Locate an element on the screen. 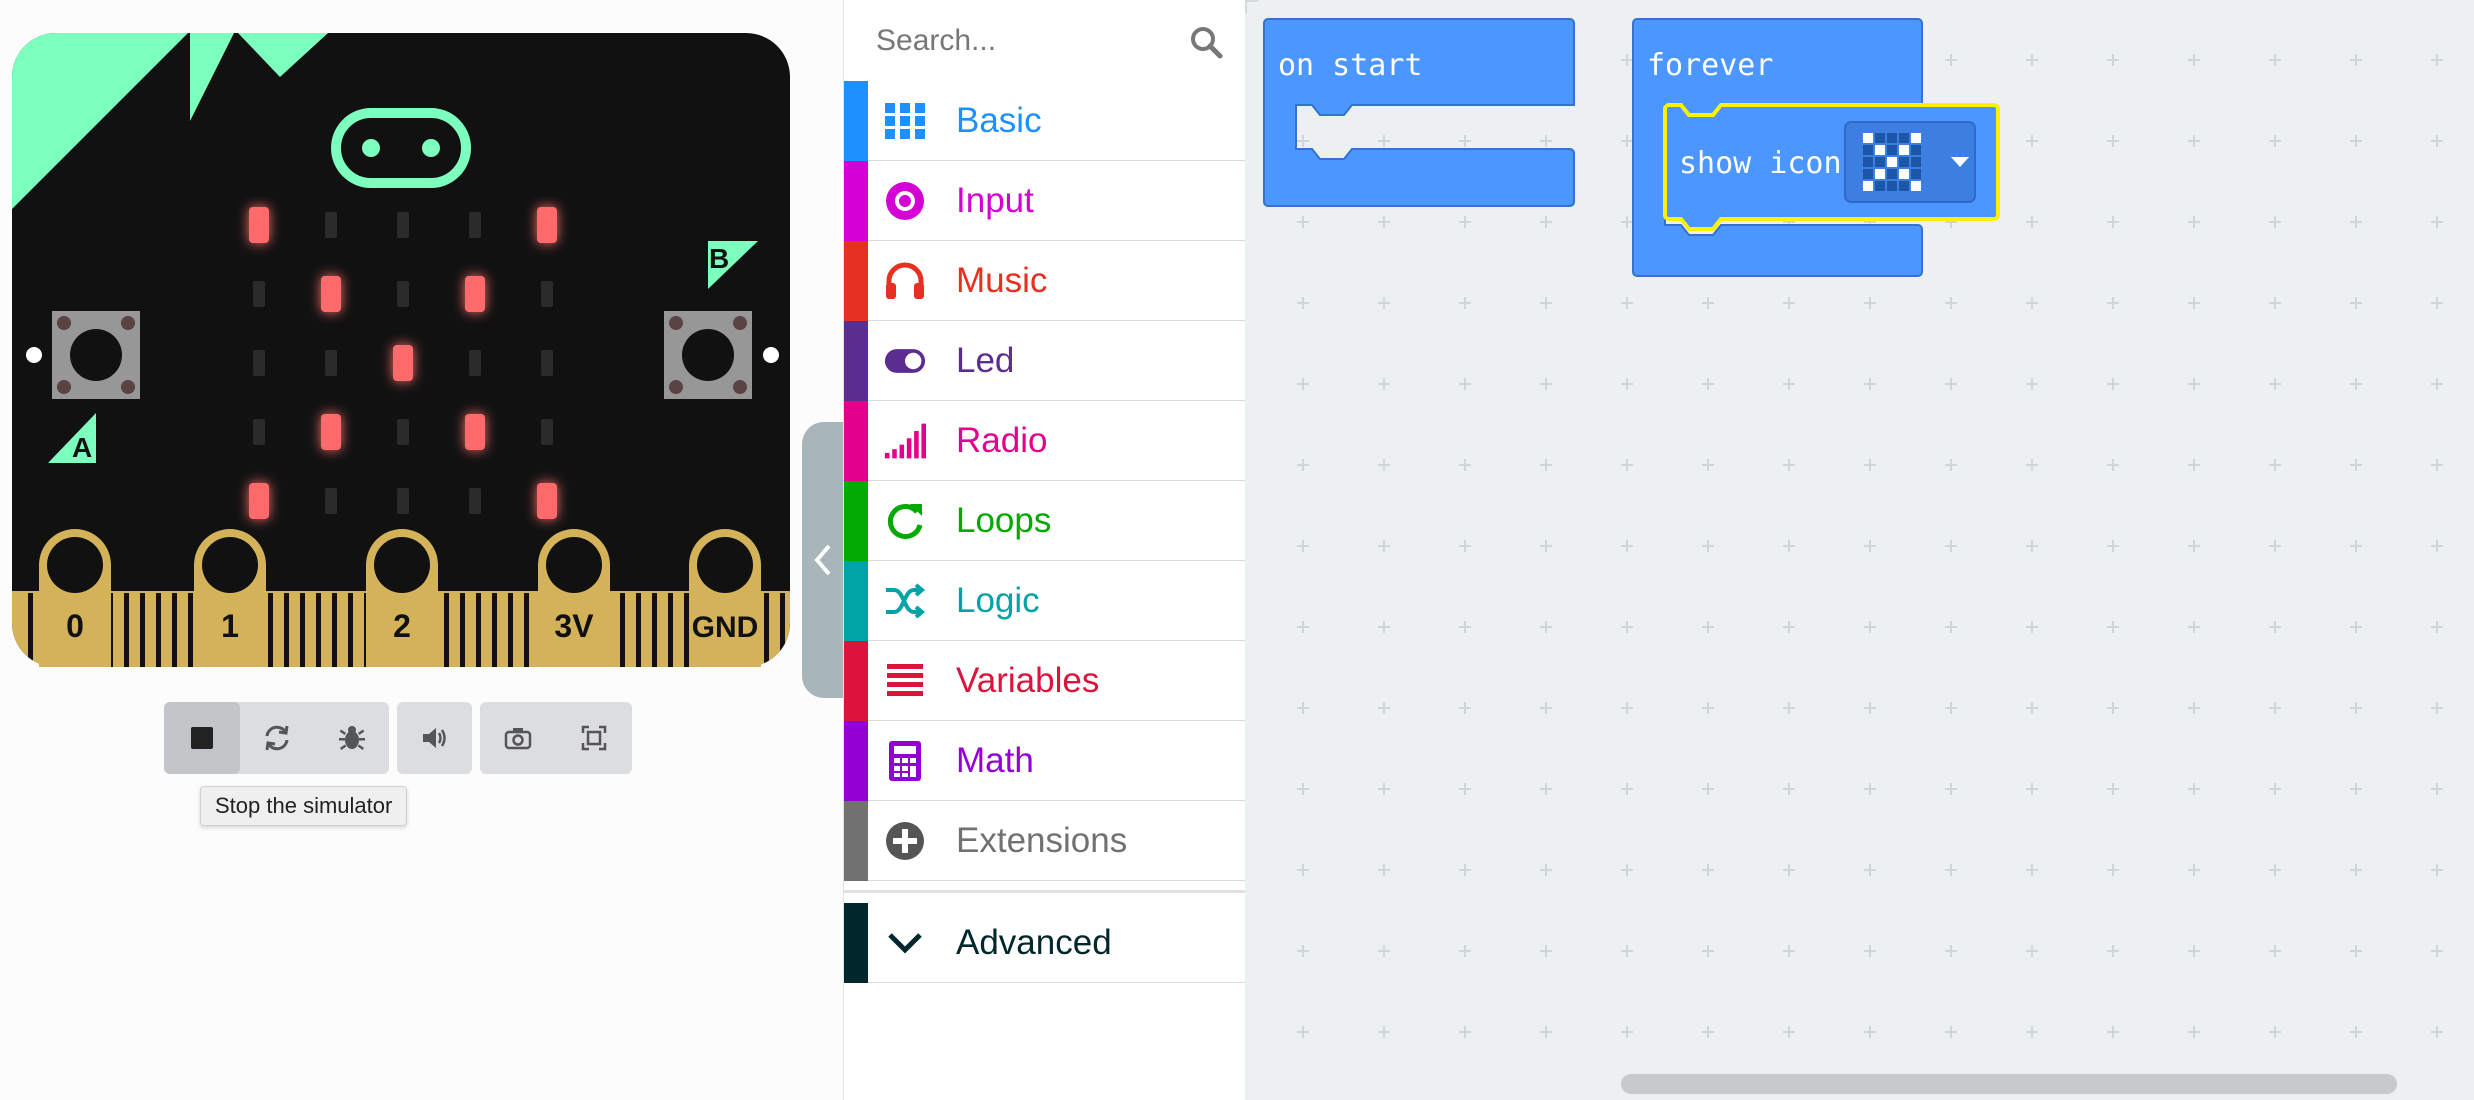  category-label: Logic is located at coordinates (998, 600).